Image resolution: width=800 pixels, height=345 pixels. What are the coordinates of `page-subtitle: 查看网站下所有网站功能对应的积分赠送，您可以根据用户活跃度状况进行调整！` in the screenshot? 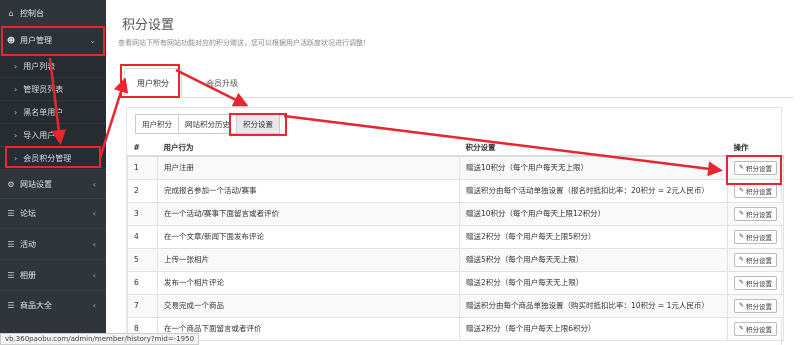 It's located at (244, 43).